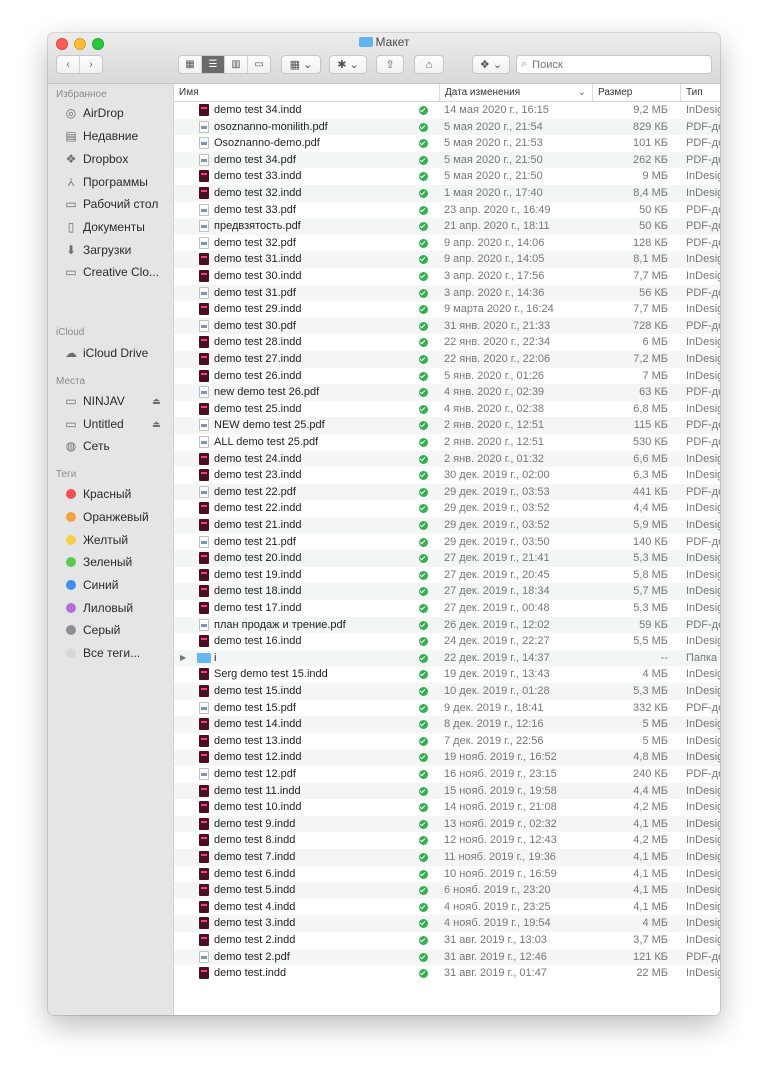 The height and width of the screenshot is (1080, 769). I want to click on search-input, so click(612, 64).